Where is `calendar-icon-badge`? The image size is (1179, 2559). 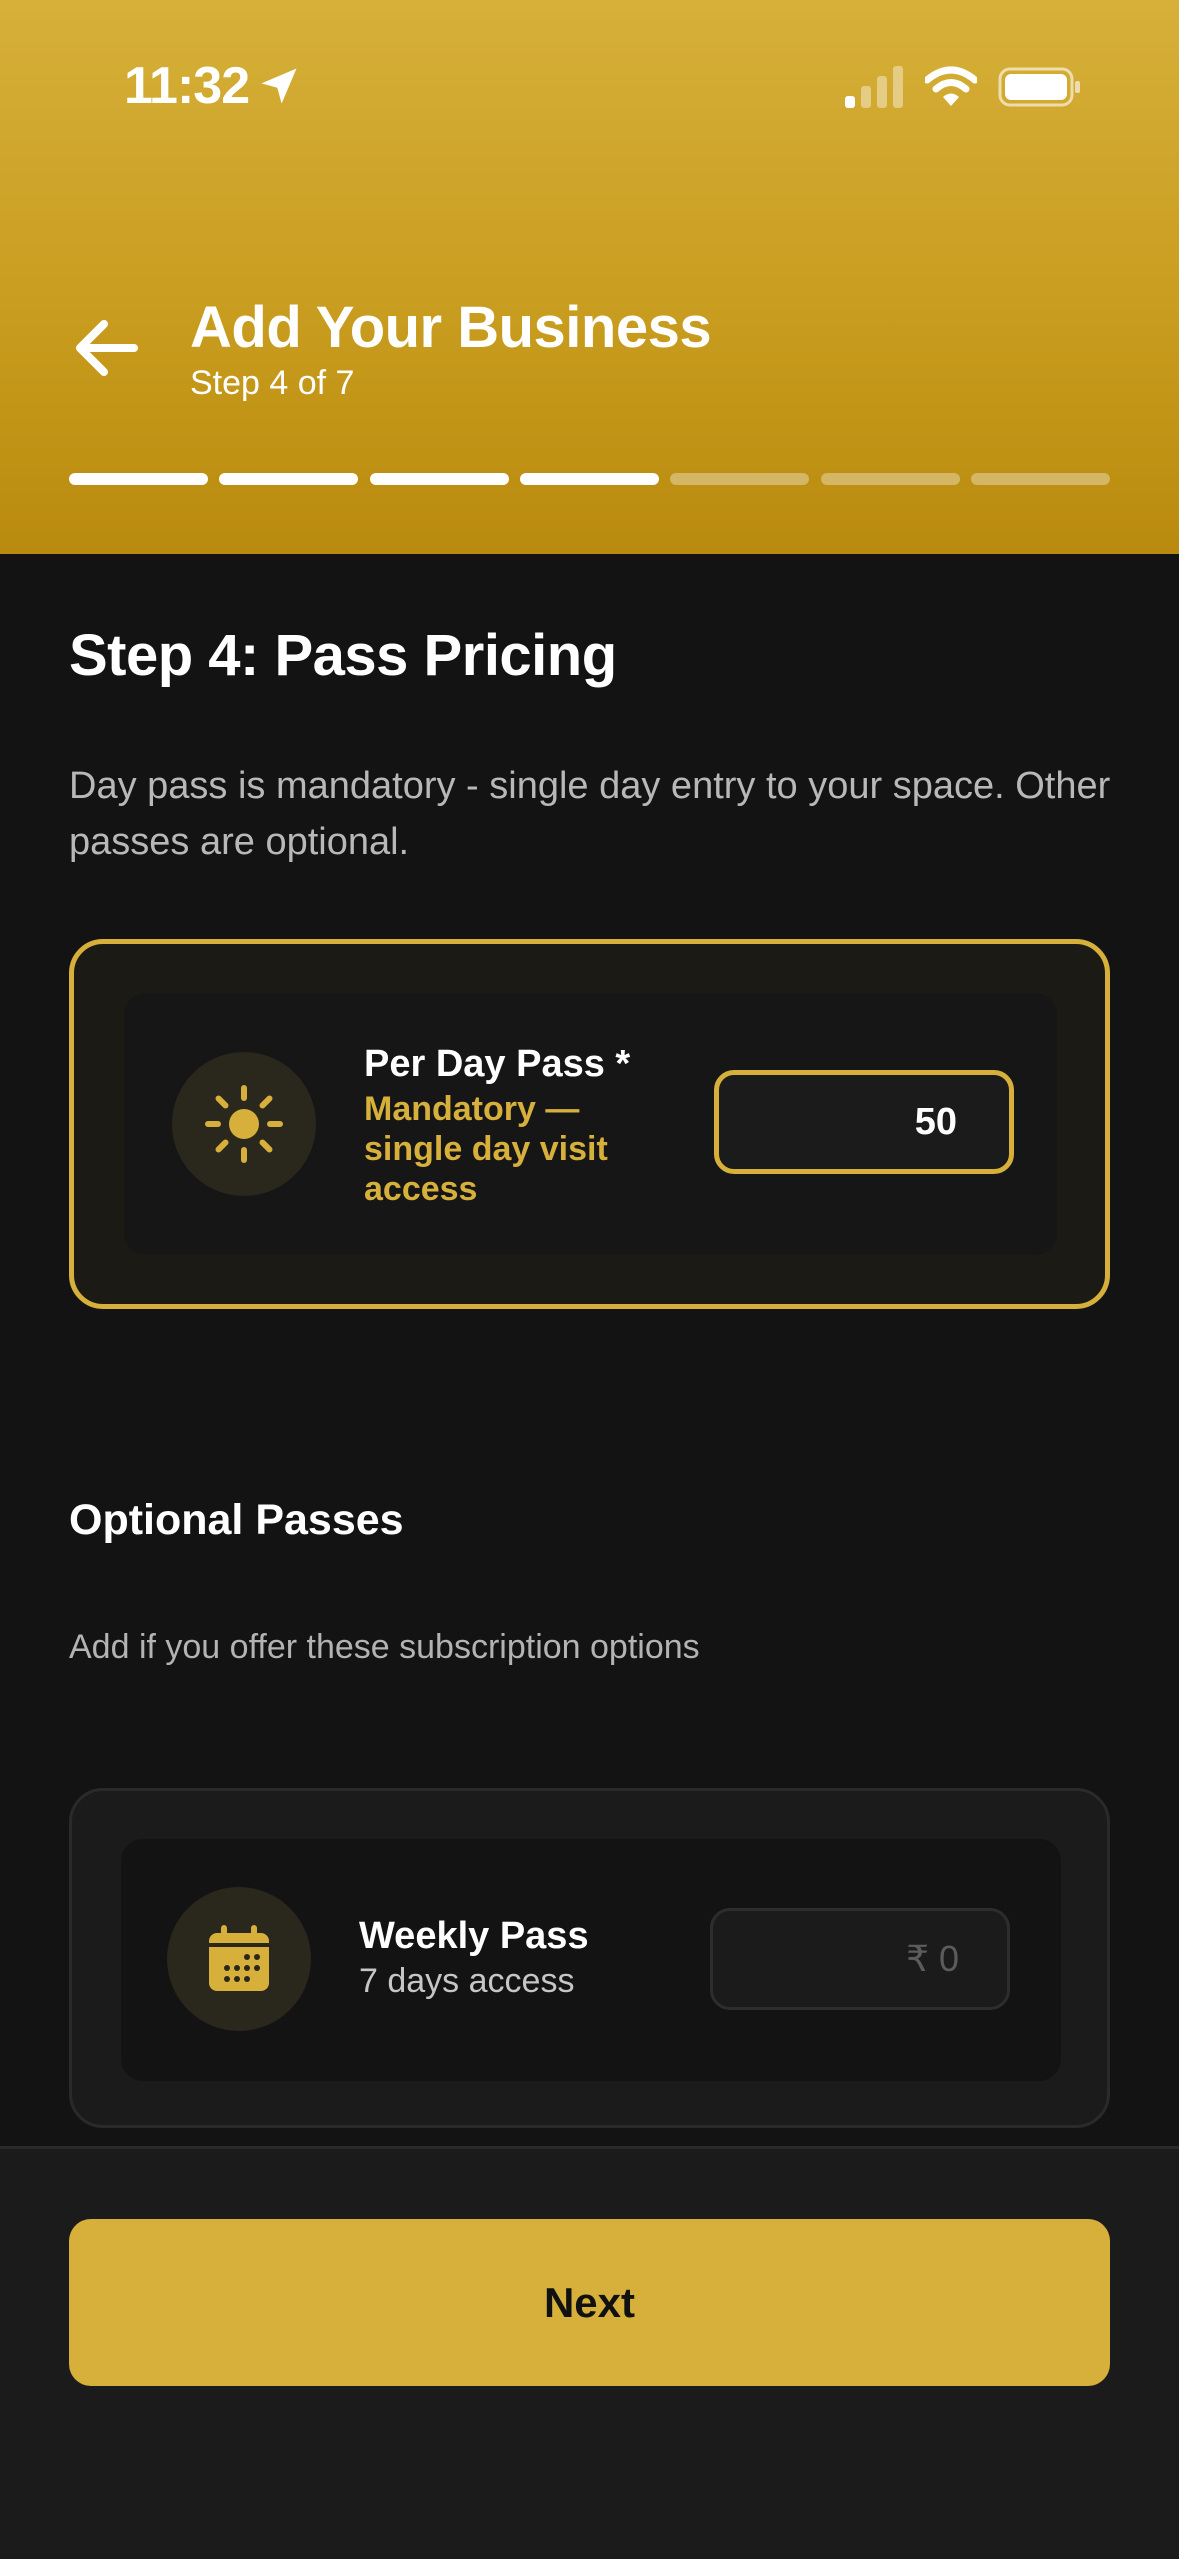
calendar-icon-badge is located at coordinates (239, 1959).